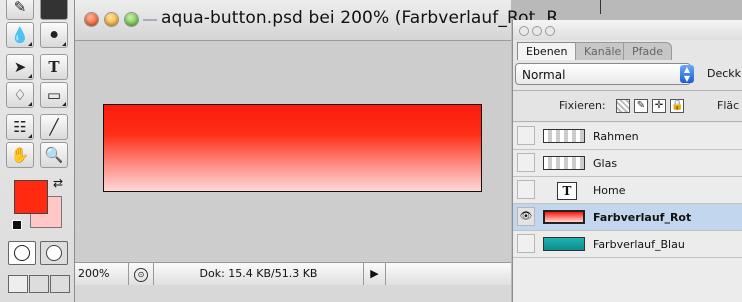  I want to click on status-bar: 200% ⊙ Dok: 15.4 KB/51.3 KB ▶, so click(293, 273).